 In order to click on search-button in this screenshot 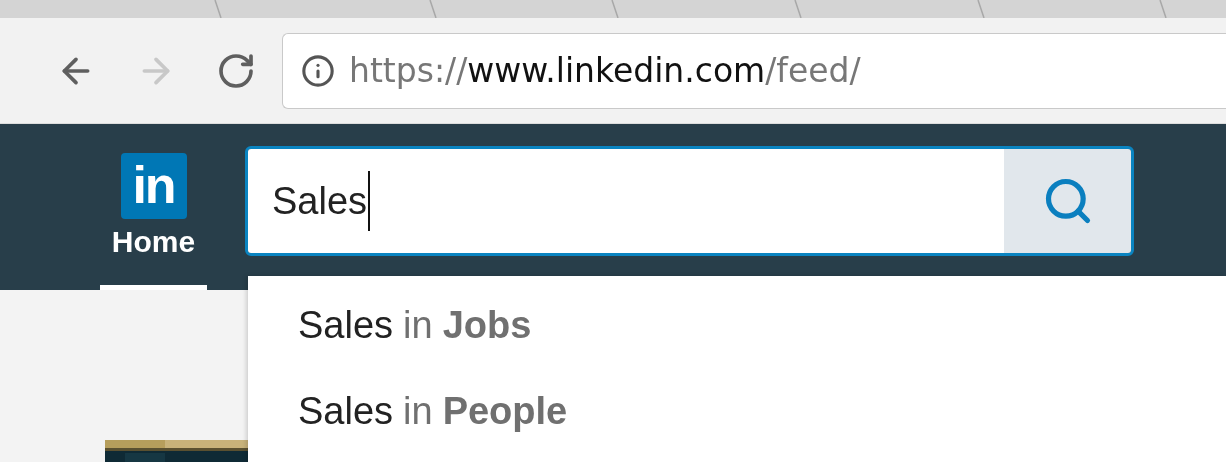, I will do `click(1067, 201)`.